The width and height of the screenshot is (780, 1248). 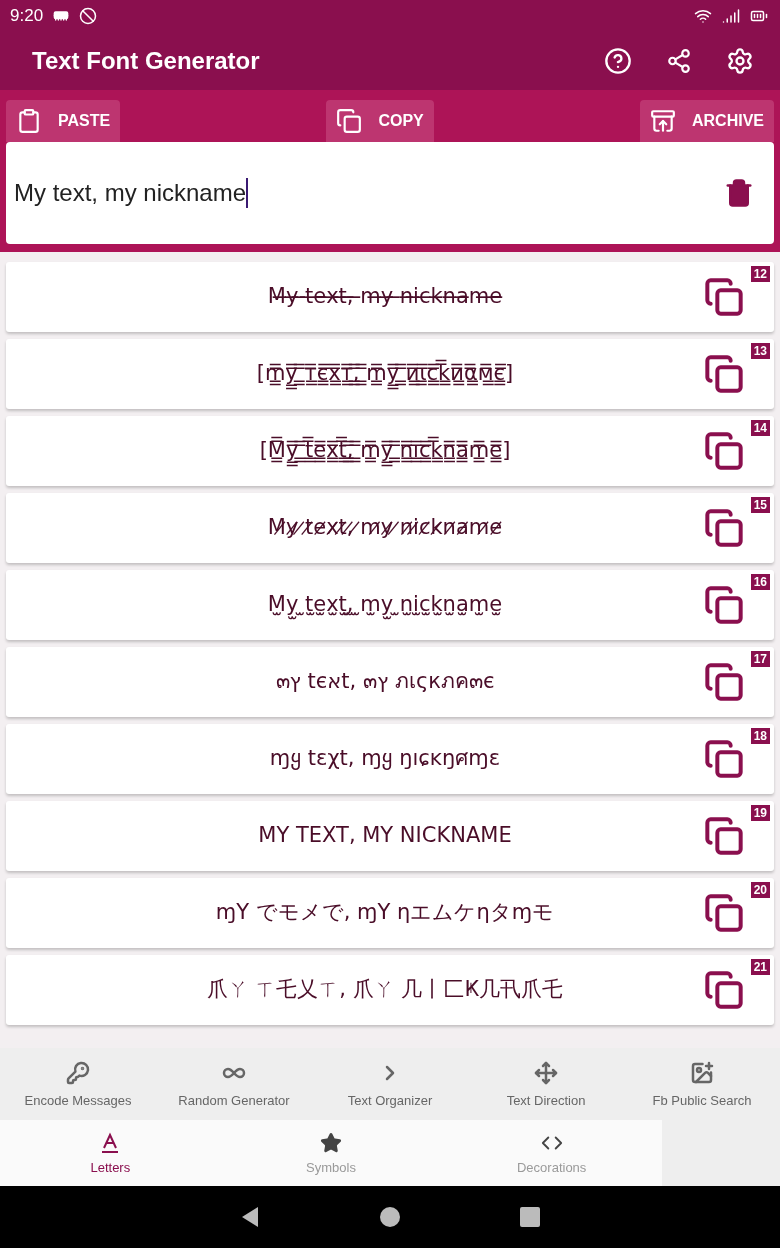 I want to click on clipboard-icon, so click(x=29, y=121).